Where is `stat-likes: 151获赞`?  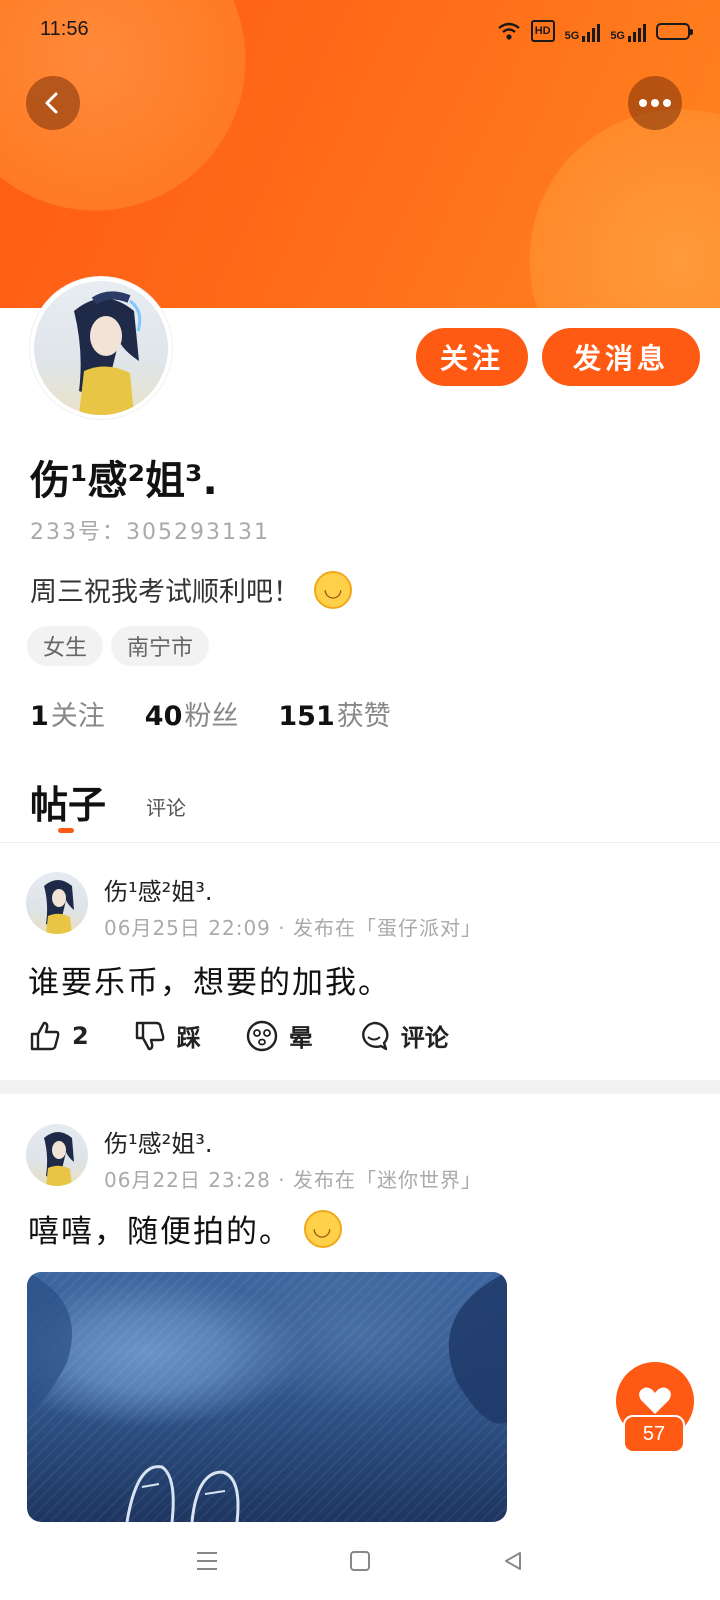 stat-likes: 151获赞 is located at coordinates (334, 713).